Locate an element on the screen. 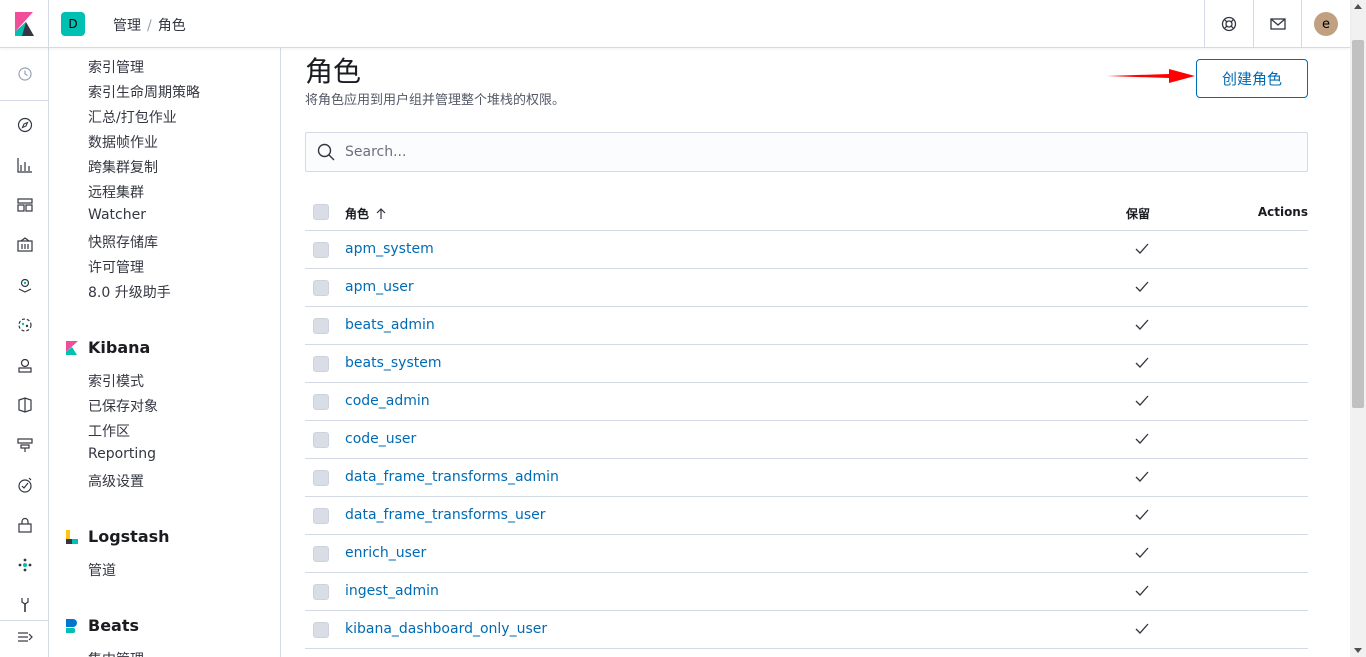 Image resolution: width=1366 pixels, height=657 pixels. role-link: code_admin is located at coordinates (387, 401).